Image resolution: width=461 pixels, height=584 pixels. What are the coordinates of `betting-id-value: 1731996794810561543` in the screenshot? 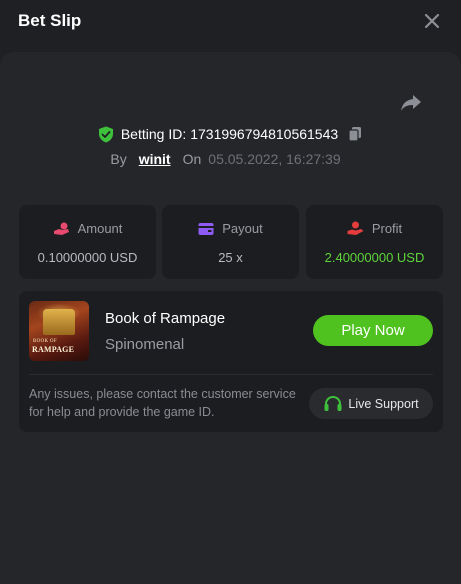 It's located at (264, 134).